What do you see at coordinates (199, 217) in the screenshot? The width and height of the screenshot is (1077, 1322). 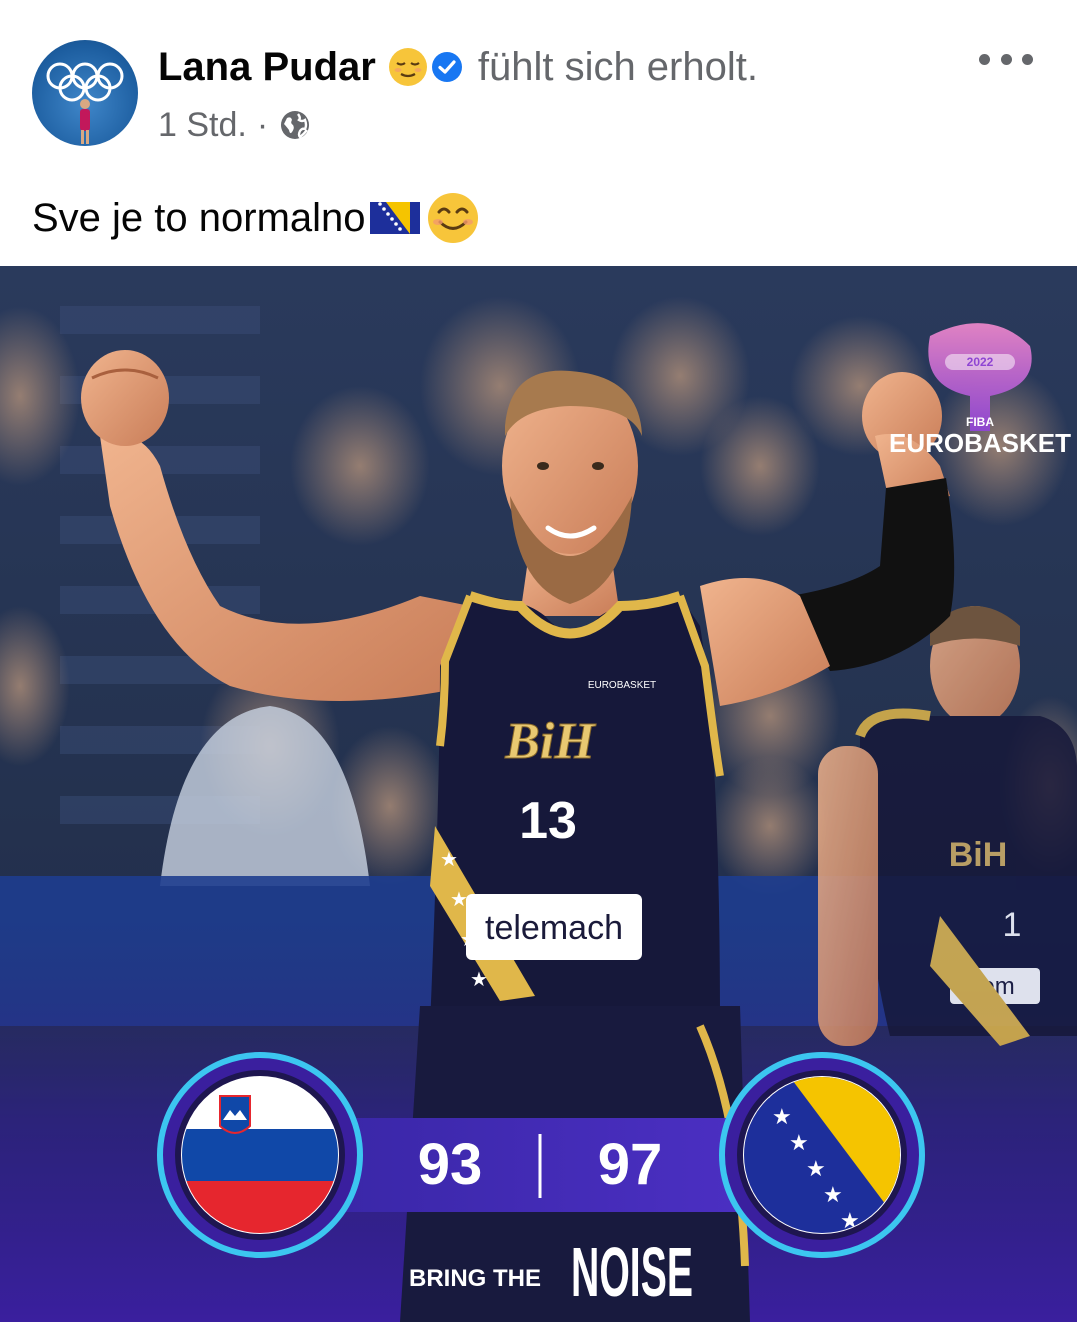 I see `post-text-body: Sve je to normalno` at bounding box center [199, 217].